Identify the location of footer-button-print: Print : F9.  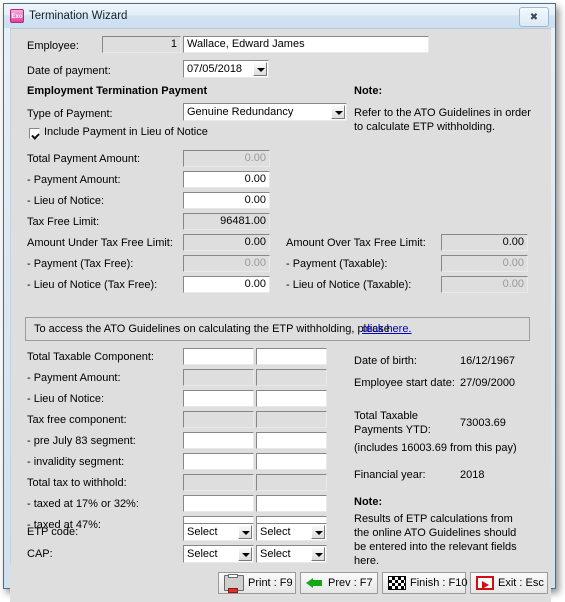
(257, 583).